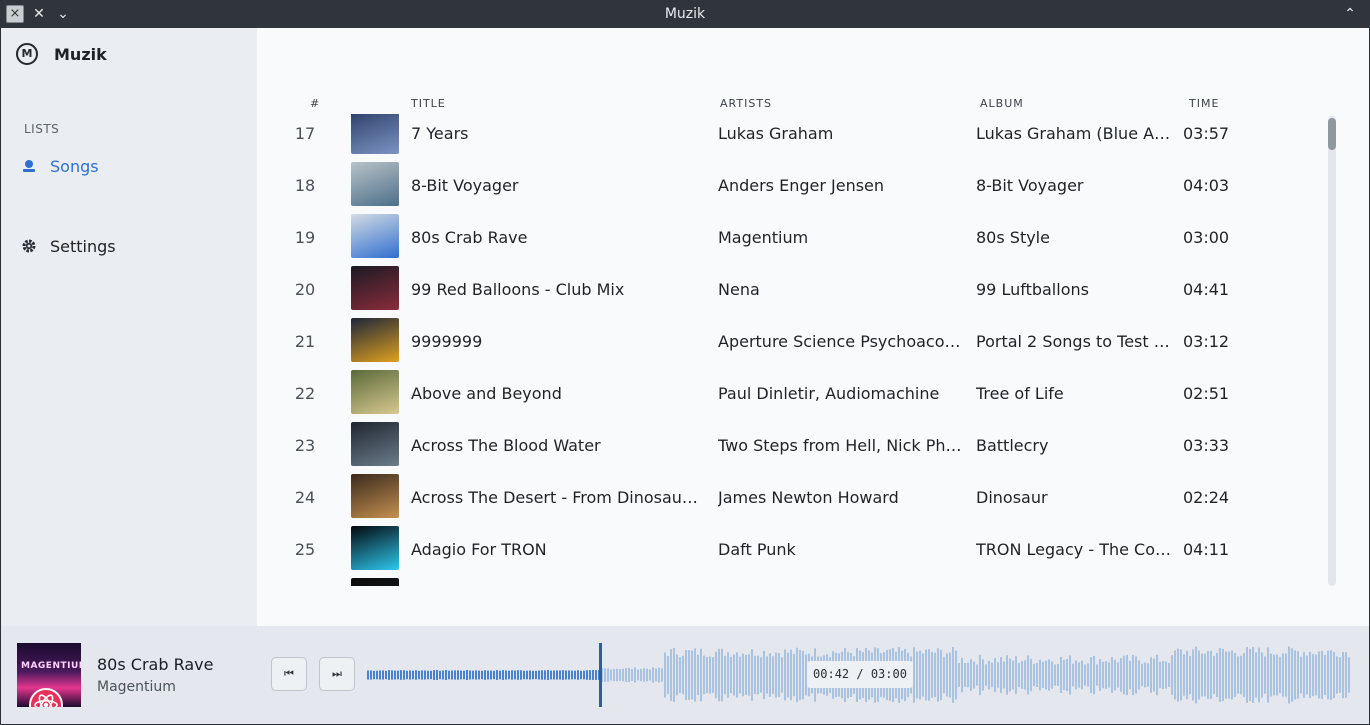  I want to click on song-title: Adagio For TRON, so click(479, 549).